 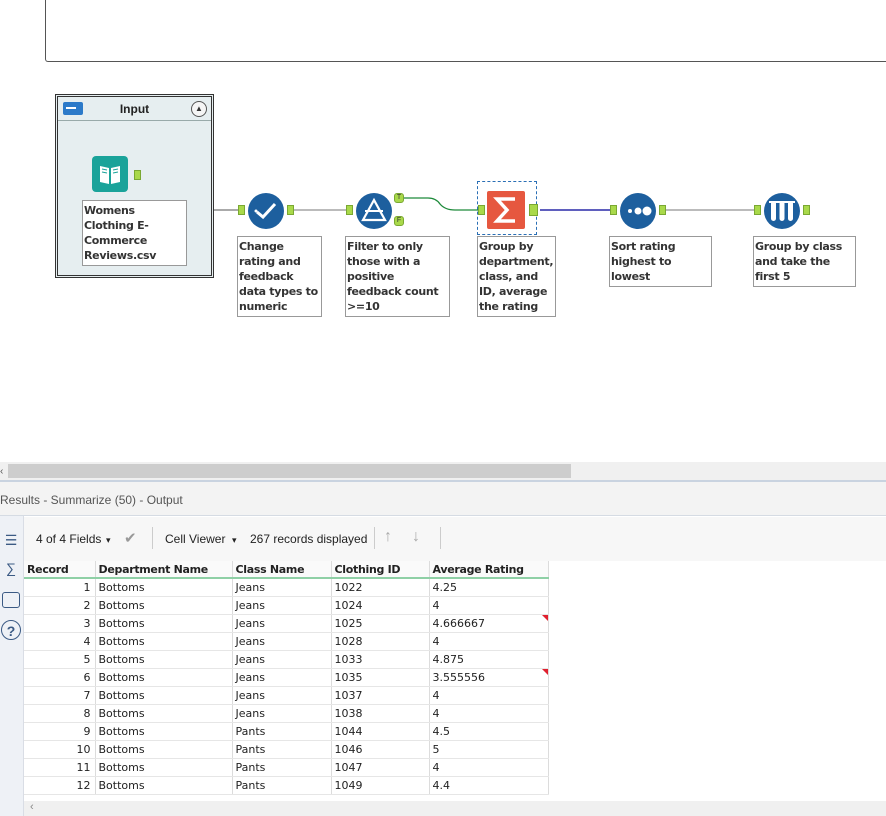 What do you see at coordinates (533, 210) in the screenshot?
I see `summarize-output-anchor` at bounding box center [533, 210].